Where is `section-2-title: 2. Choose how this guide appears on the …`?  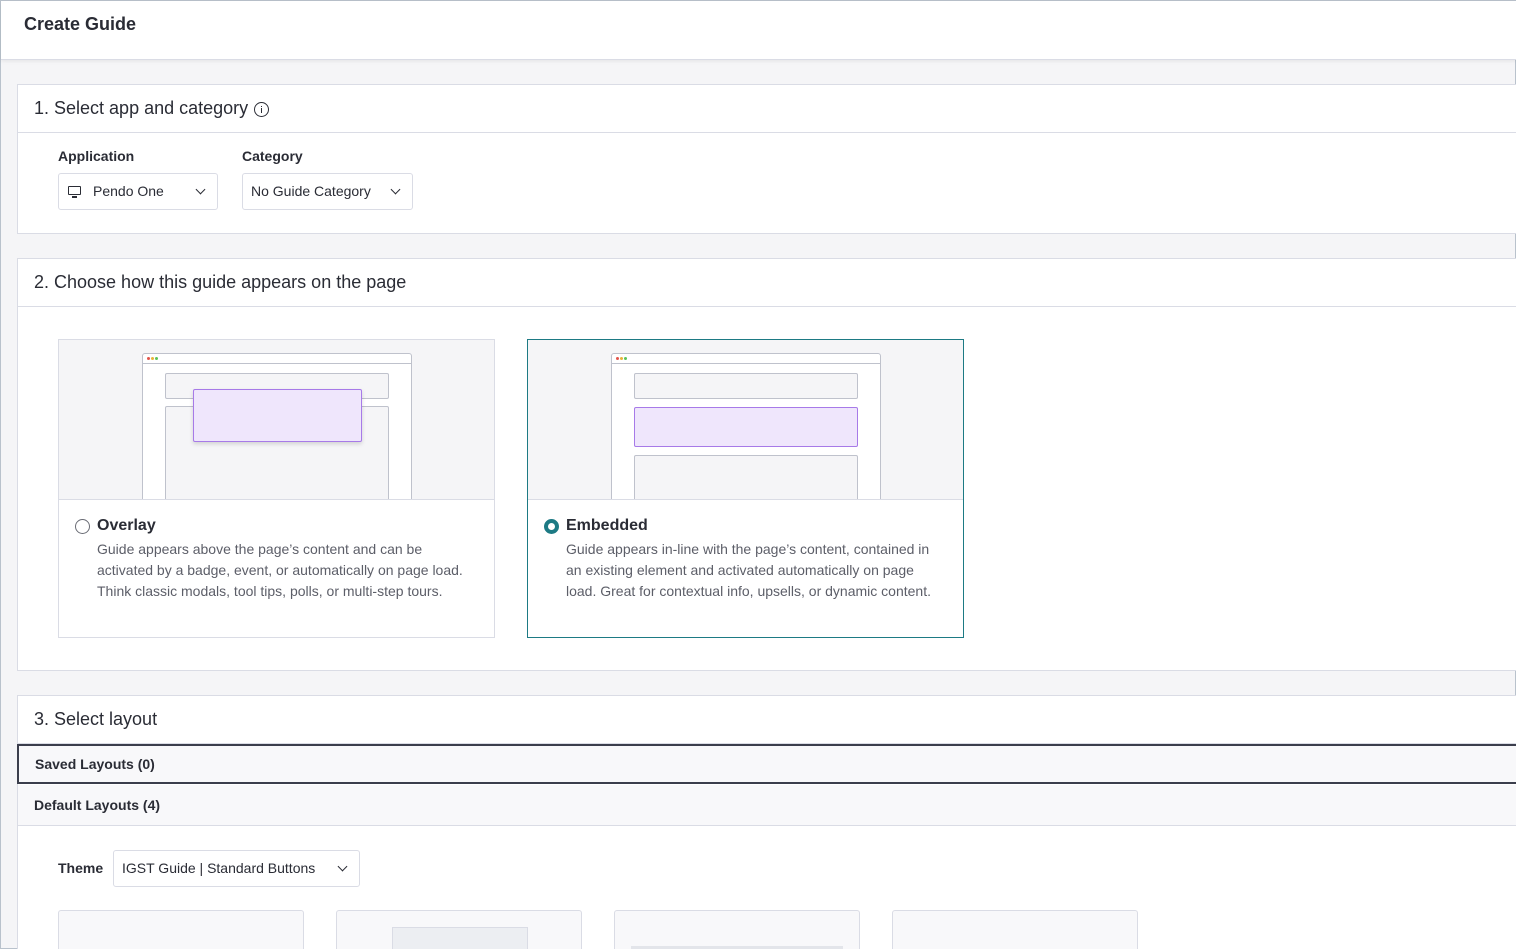 section-2-title: 2. Choose how this guide appears on the … is located at coordinates (220, 282).